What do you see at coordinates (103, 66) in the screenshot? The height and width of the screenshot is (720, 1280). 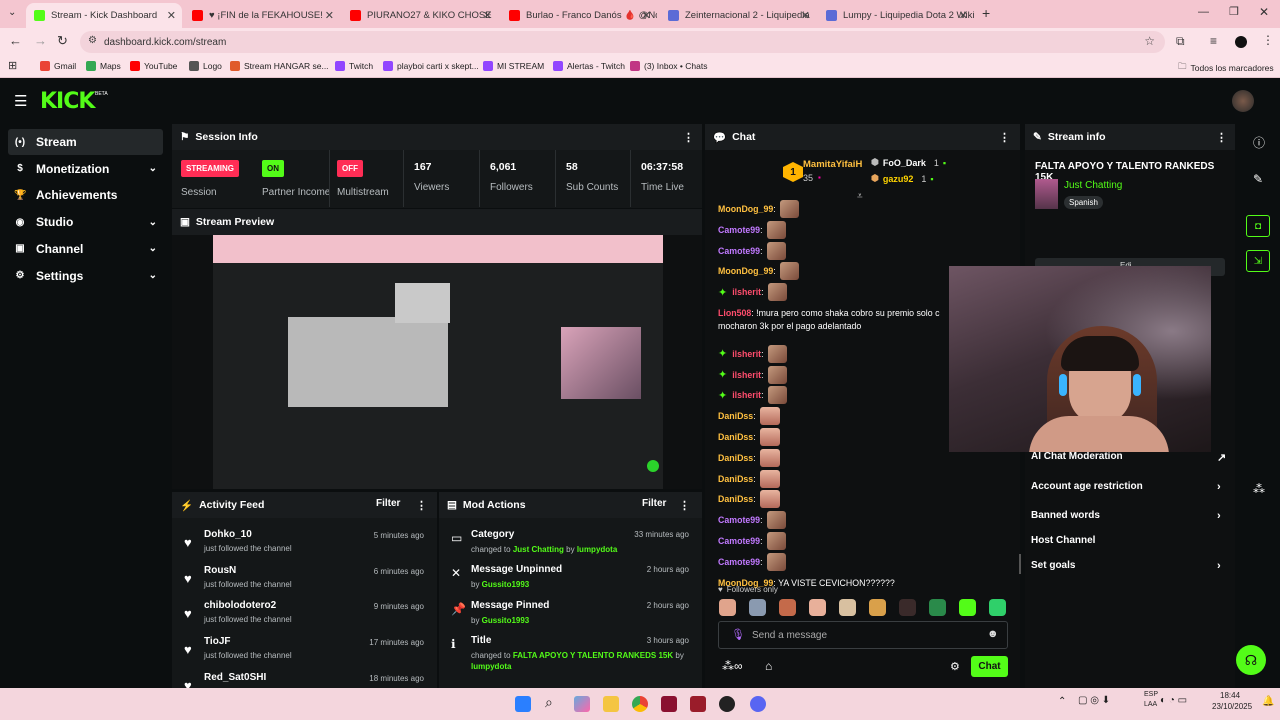 I see `bookmark-item: Maps` at bounding box center [103, 66].